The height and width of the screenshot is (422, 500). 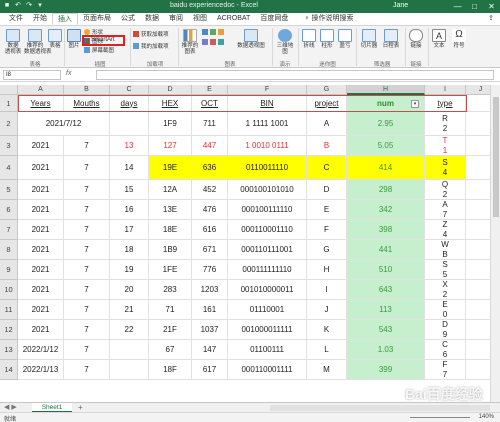 What do you see at coordinates (170, 124) in the screenshot?
I see `cell-hex: 1F9` at bounding box center [170, 124].